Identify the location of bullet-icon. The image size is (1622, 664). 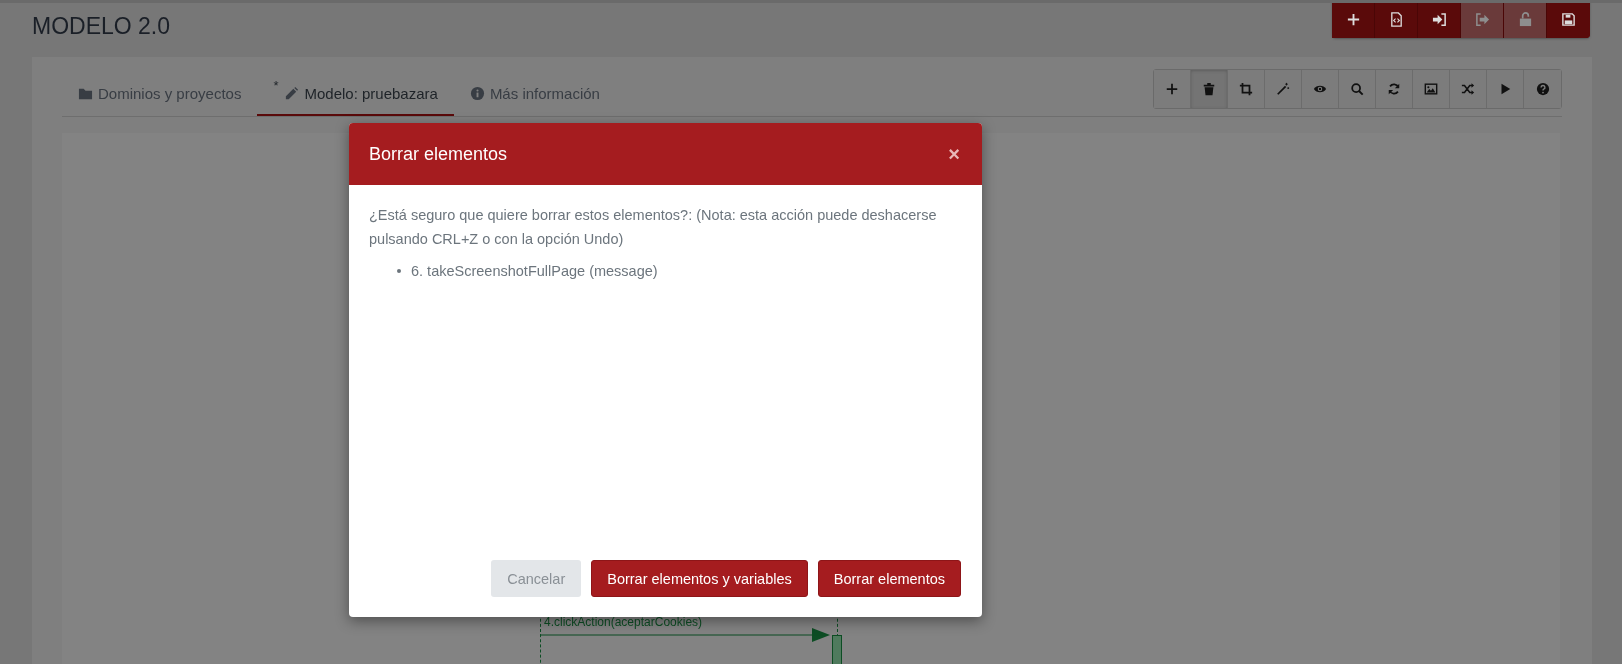
(399, 271).